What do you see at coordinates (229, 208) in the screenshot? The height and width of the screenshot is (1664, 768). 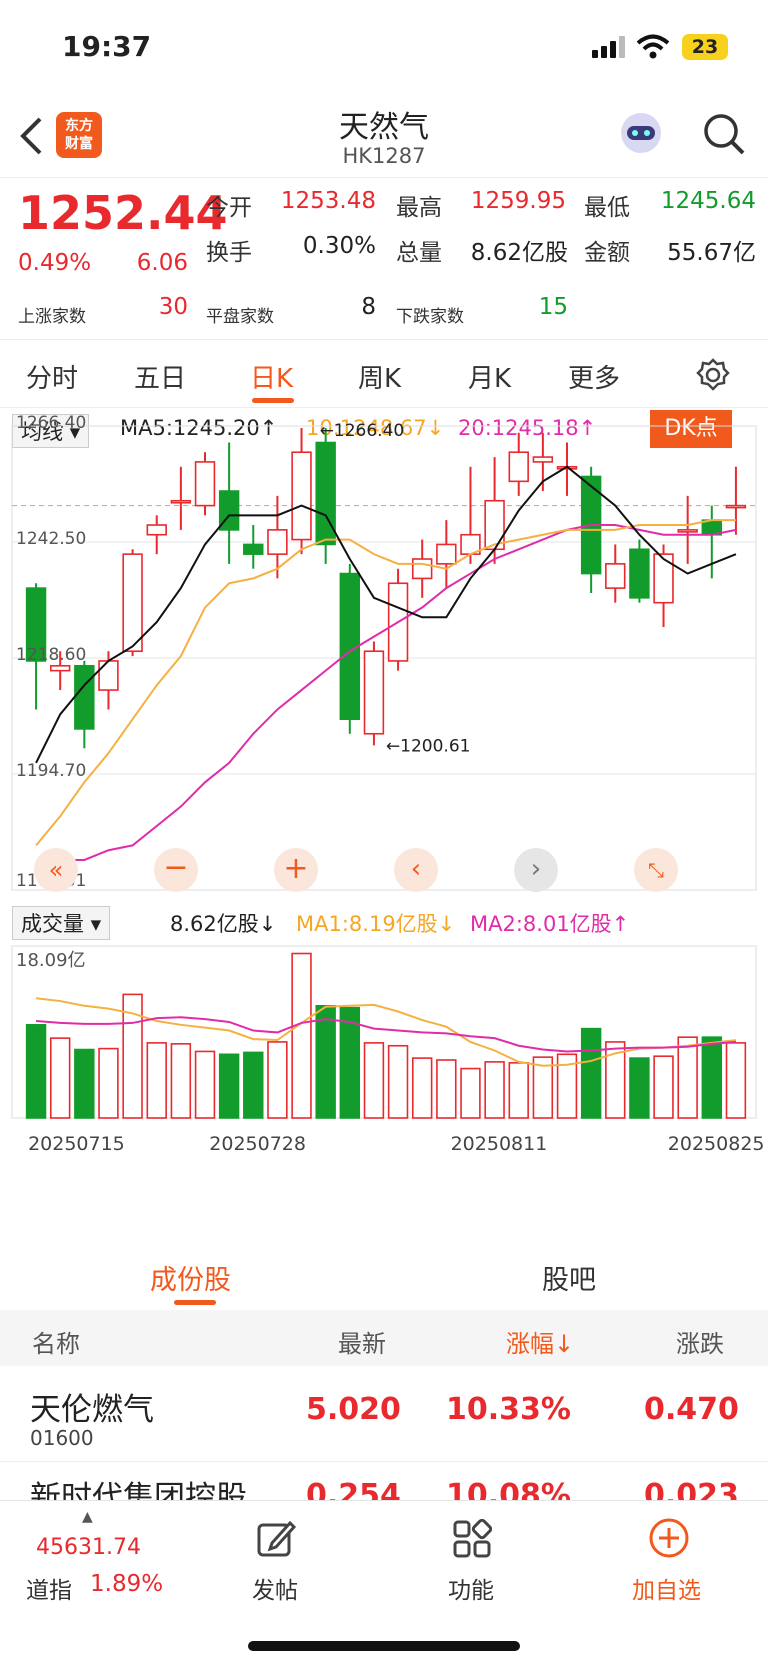 I see `open-label: 今开` at bounding box center [229, 208].